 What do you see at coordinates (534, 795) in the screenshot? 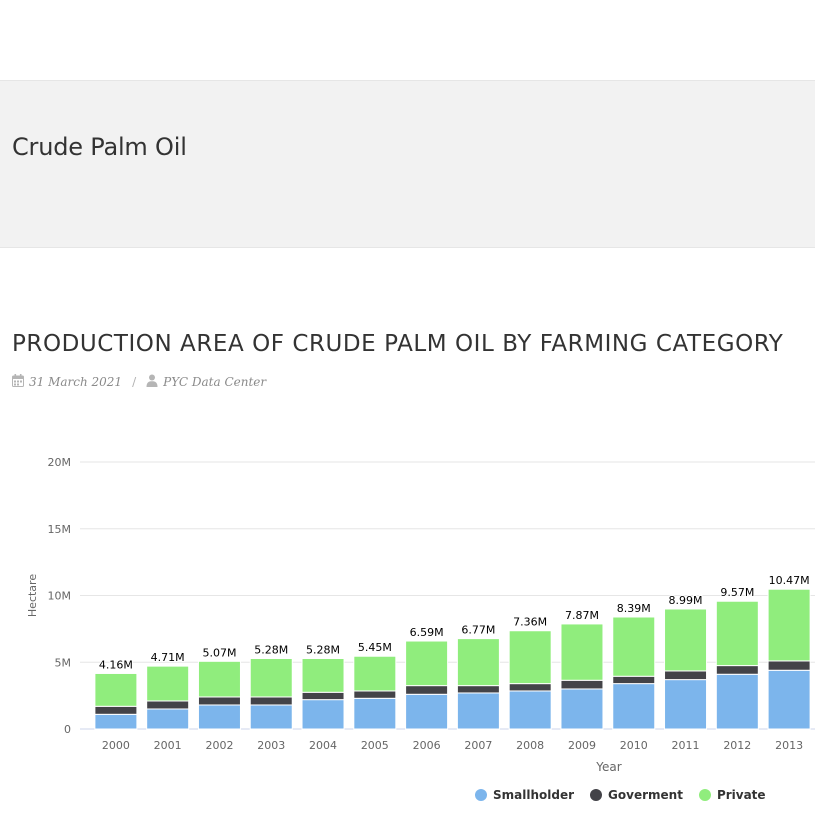
I see `legend-label-smallholder: Smallholder` at bounding box center [534, 795].